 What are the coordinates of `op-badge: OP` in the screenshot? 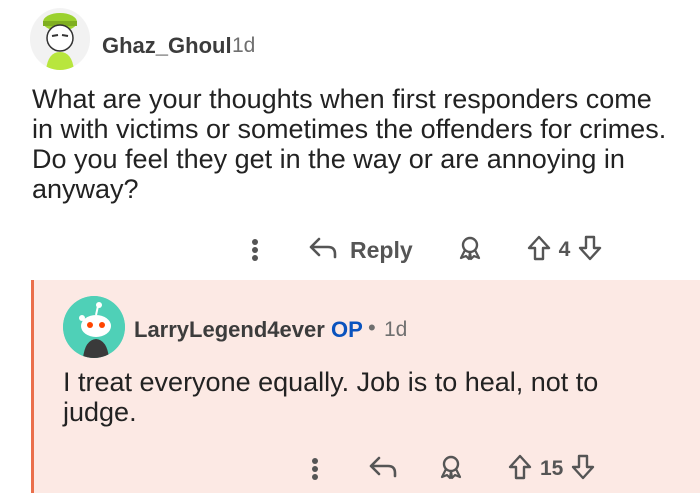 It's located at (347, 329).